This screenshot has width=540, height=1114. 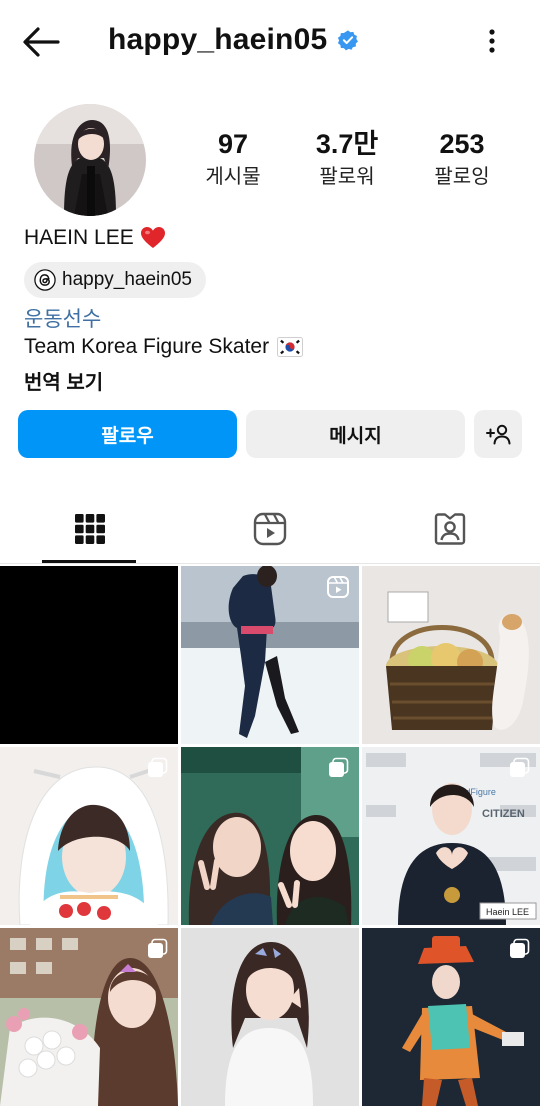 What do you see at coordinates (62, 318) in the screenshot?
I see `profile-category: 운동선수` at bounding box center [62, 318].